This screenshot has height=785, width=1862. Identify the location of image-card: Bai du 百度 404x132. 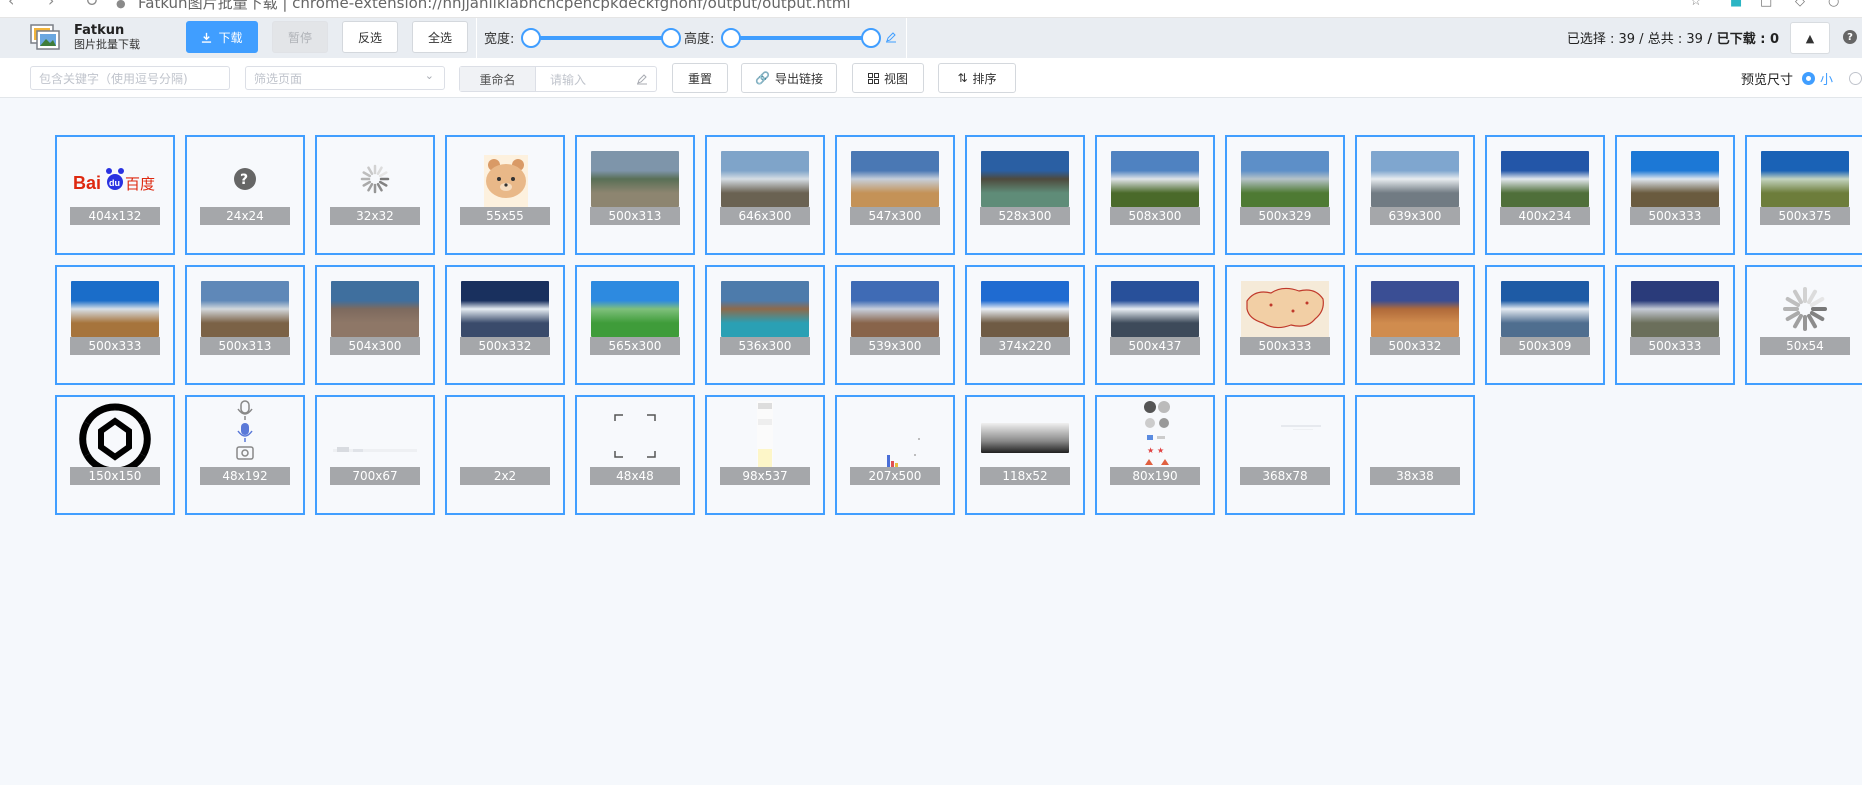
(115, 195).